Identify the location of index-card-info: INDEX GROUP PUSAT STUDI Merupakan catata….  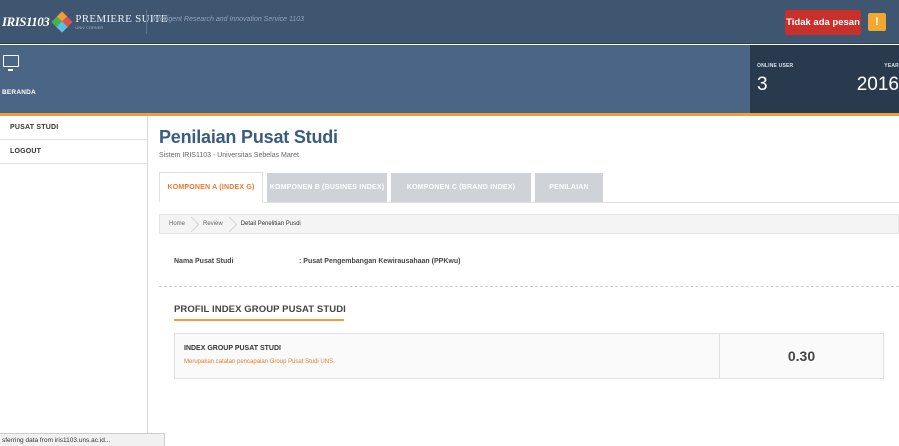
(447, 356).